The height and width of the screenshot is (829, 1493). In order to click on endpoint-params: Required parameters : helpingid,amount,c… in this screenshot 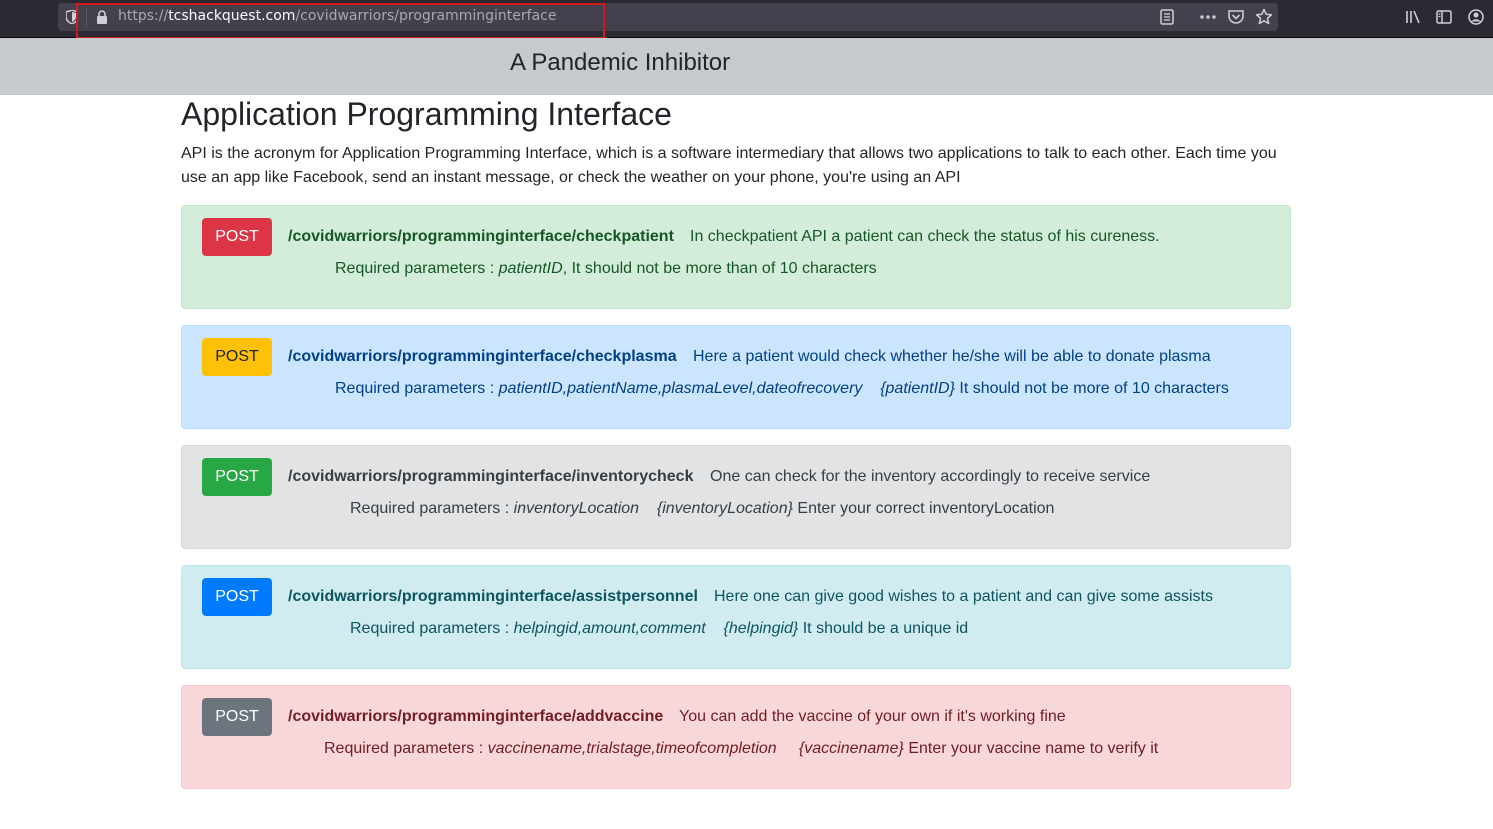, I will do `click(659, 629)`.